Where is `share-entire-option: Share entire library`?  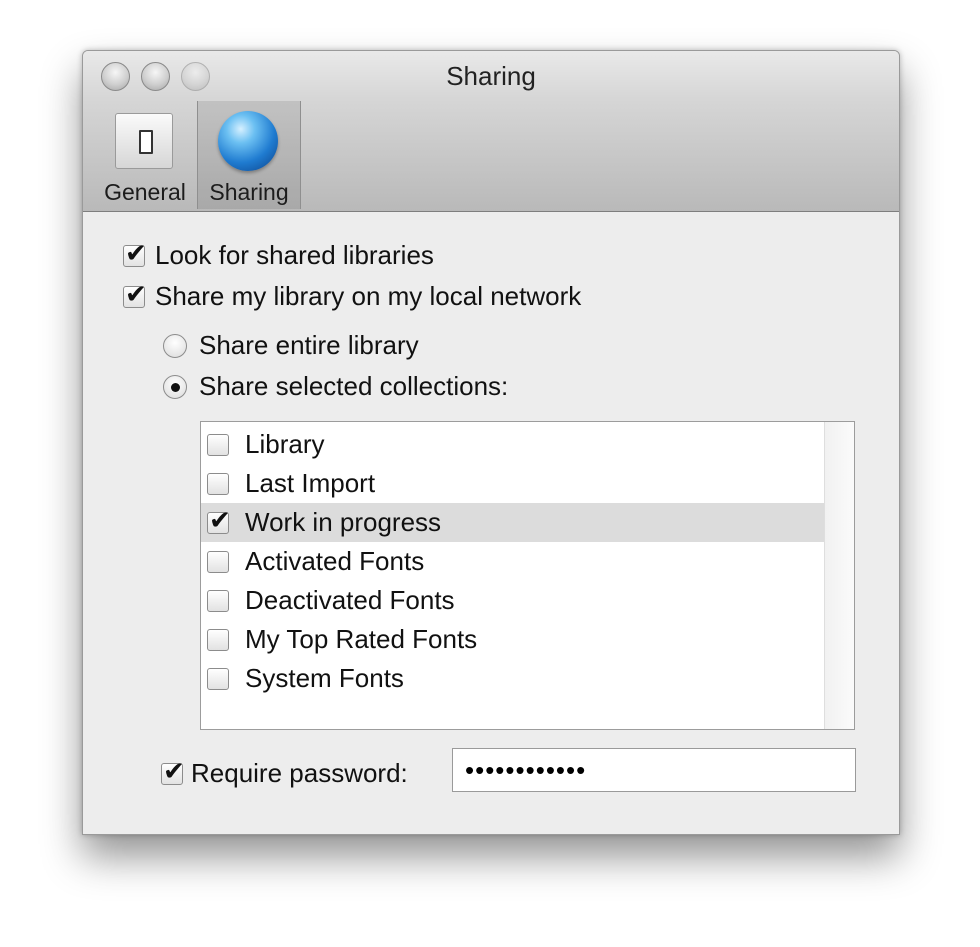
share-entire-option: Share entire library is located at coordinates (291, 345).